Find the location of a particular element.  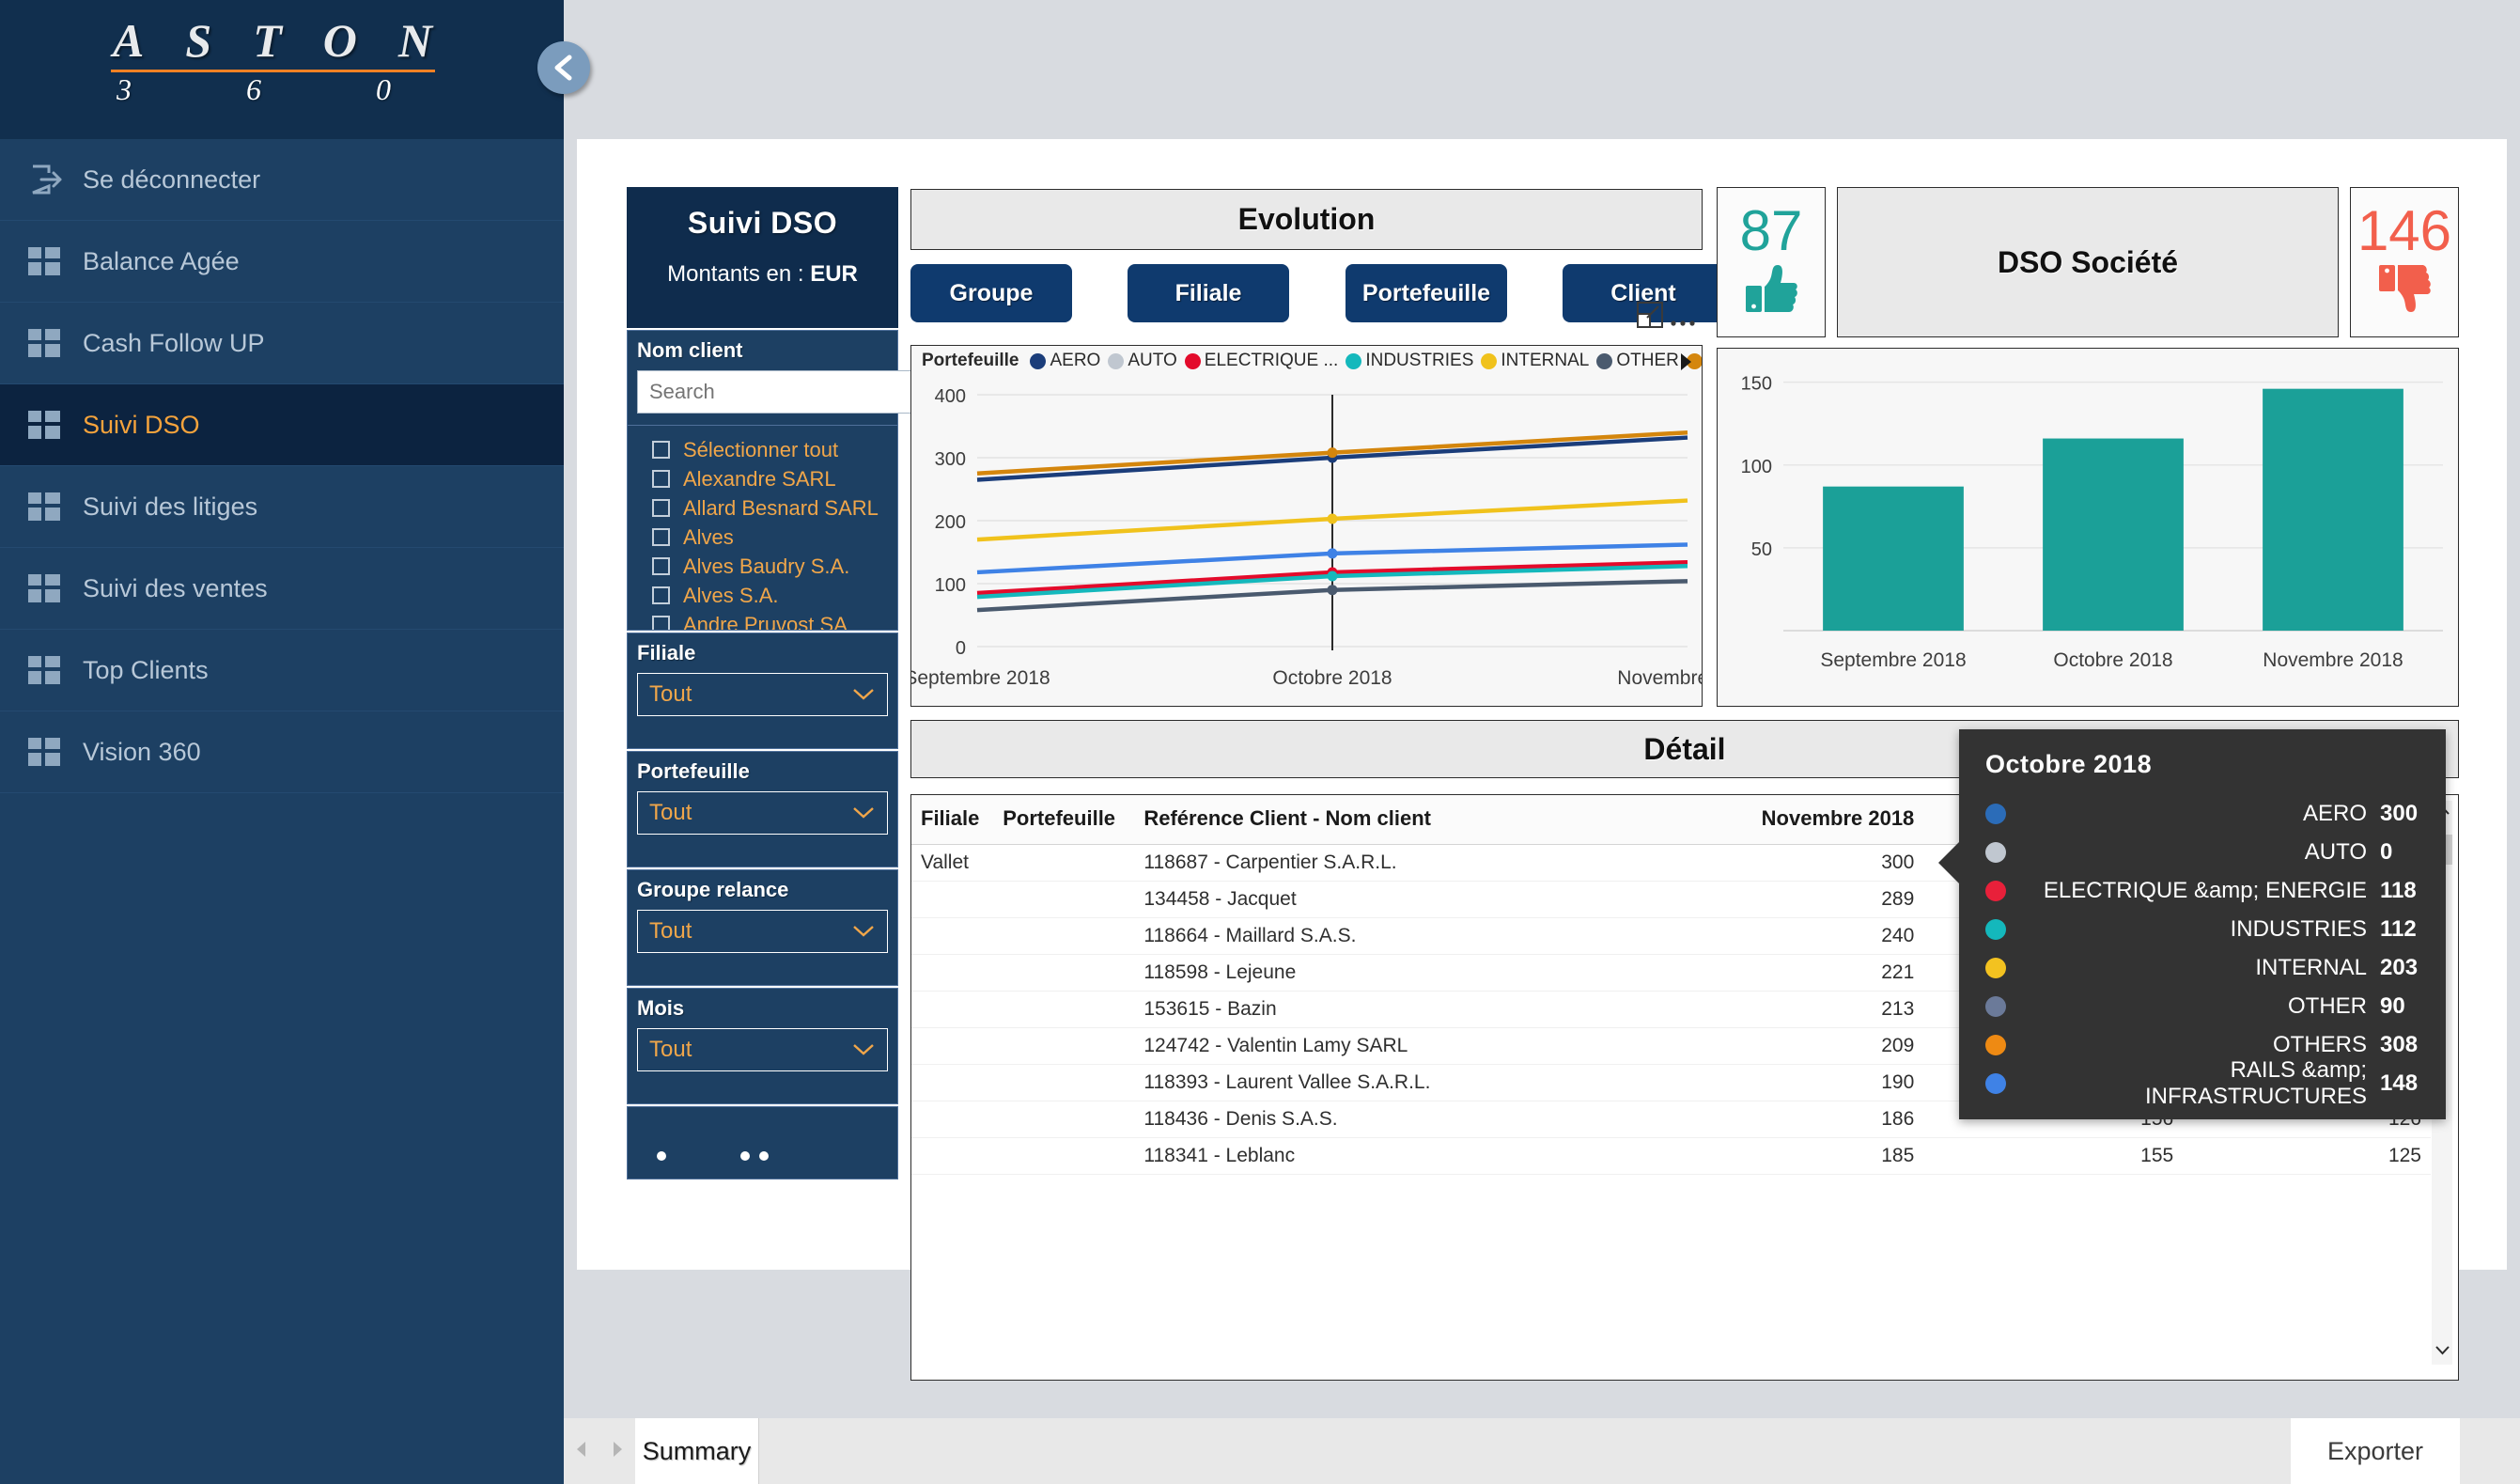

legend-entry: AERO is located at coordinates (1065, 361).